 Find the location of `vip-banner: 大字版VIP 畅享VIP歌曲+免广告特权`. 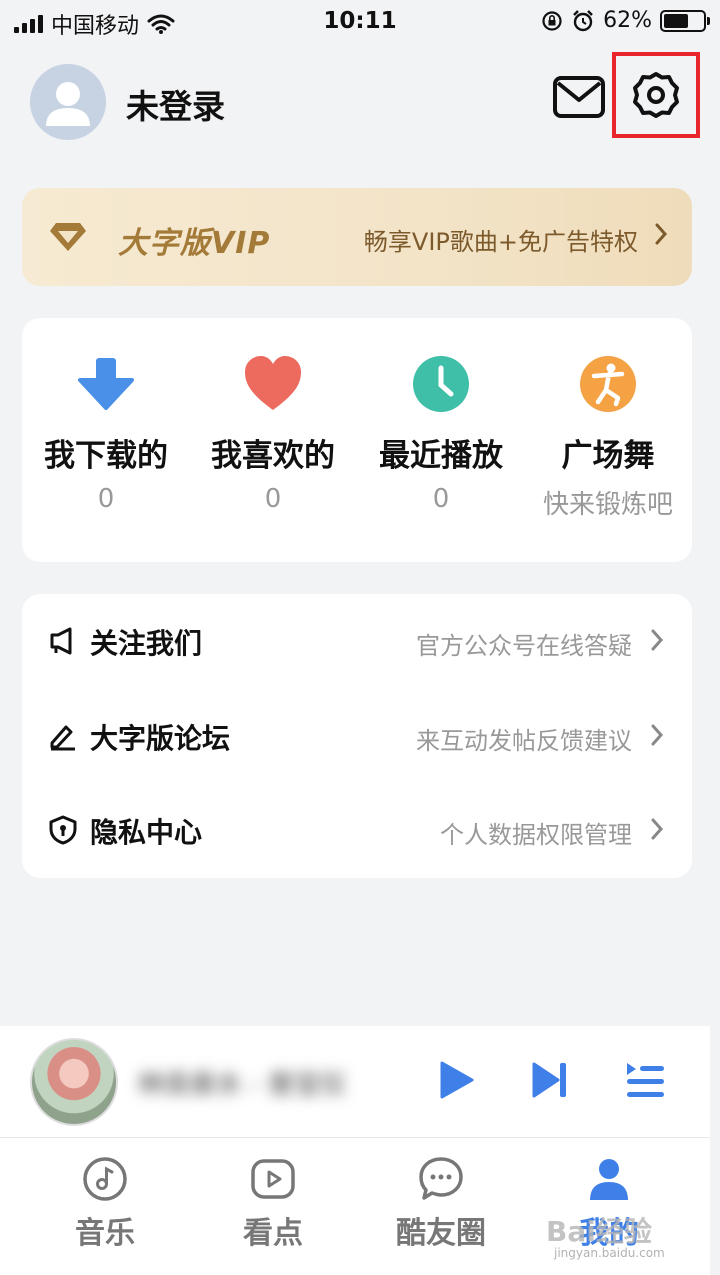

vip-banner: 大字版VIP 畅享VIP歌曲+免广告特权 is located at coordinates (357, 237).